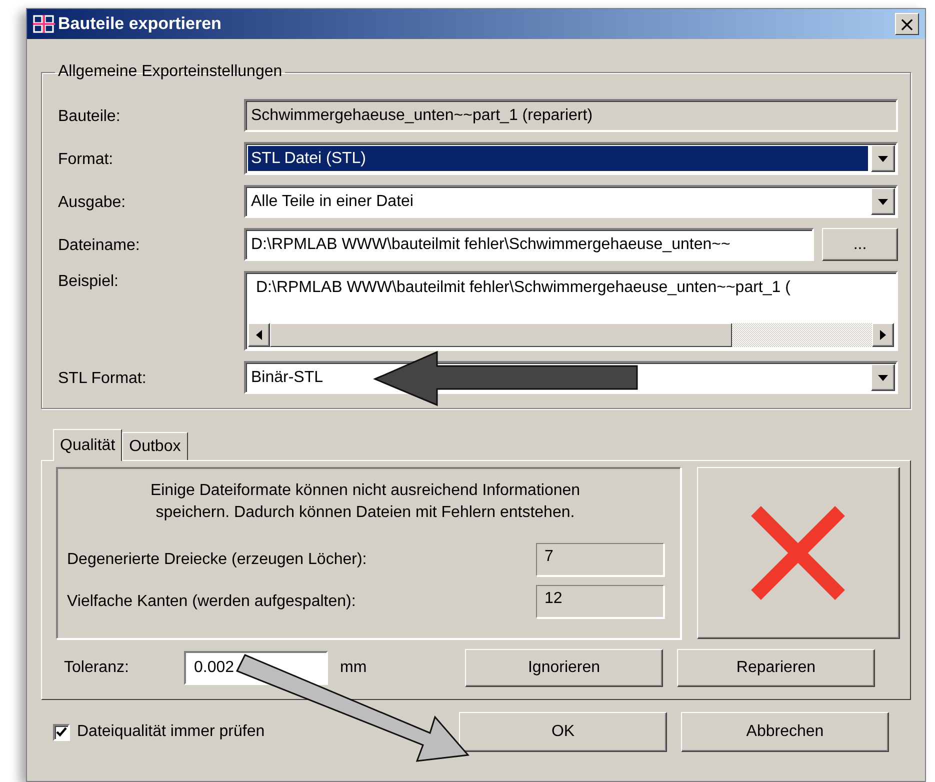  What do you see at coordinates (171, 732) in the screenshot?
I see `checkbox-label: Dateiqualität immer prüfen` at bounding box center [171, 732].